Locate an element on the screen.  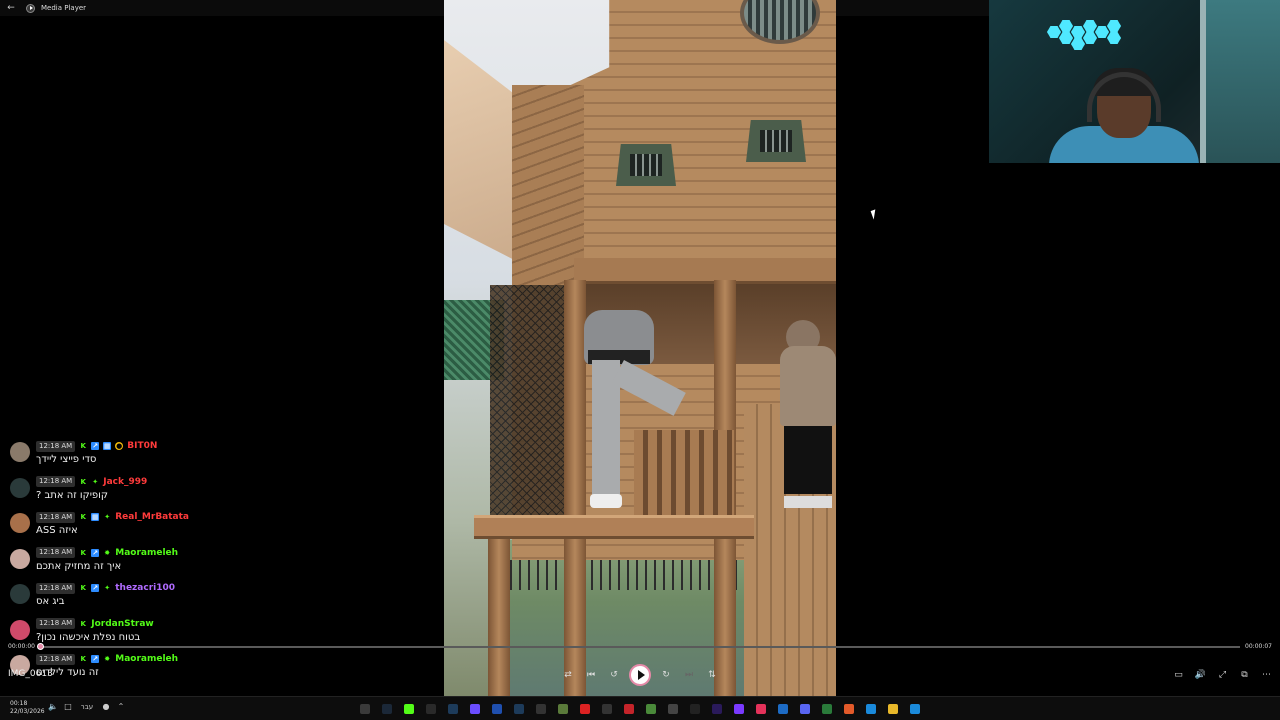
webcam-overlay is located at coordinates (1134, 81).